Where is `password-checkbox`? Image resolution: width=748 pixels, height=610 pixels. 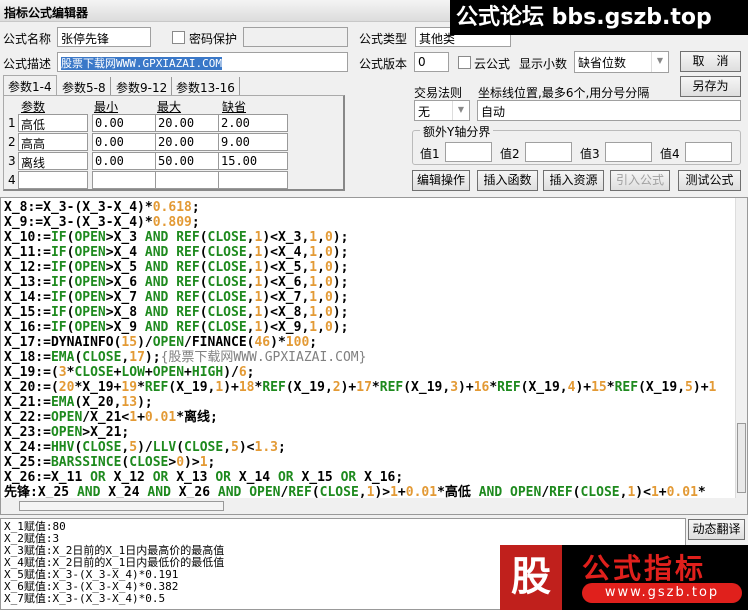
password-checkbox is located at coordinates (178, 37).